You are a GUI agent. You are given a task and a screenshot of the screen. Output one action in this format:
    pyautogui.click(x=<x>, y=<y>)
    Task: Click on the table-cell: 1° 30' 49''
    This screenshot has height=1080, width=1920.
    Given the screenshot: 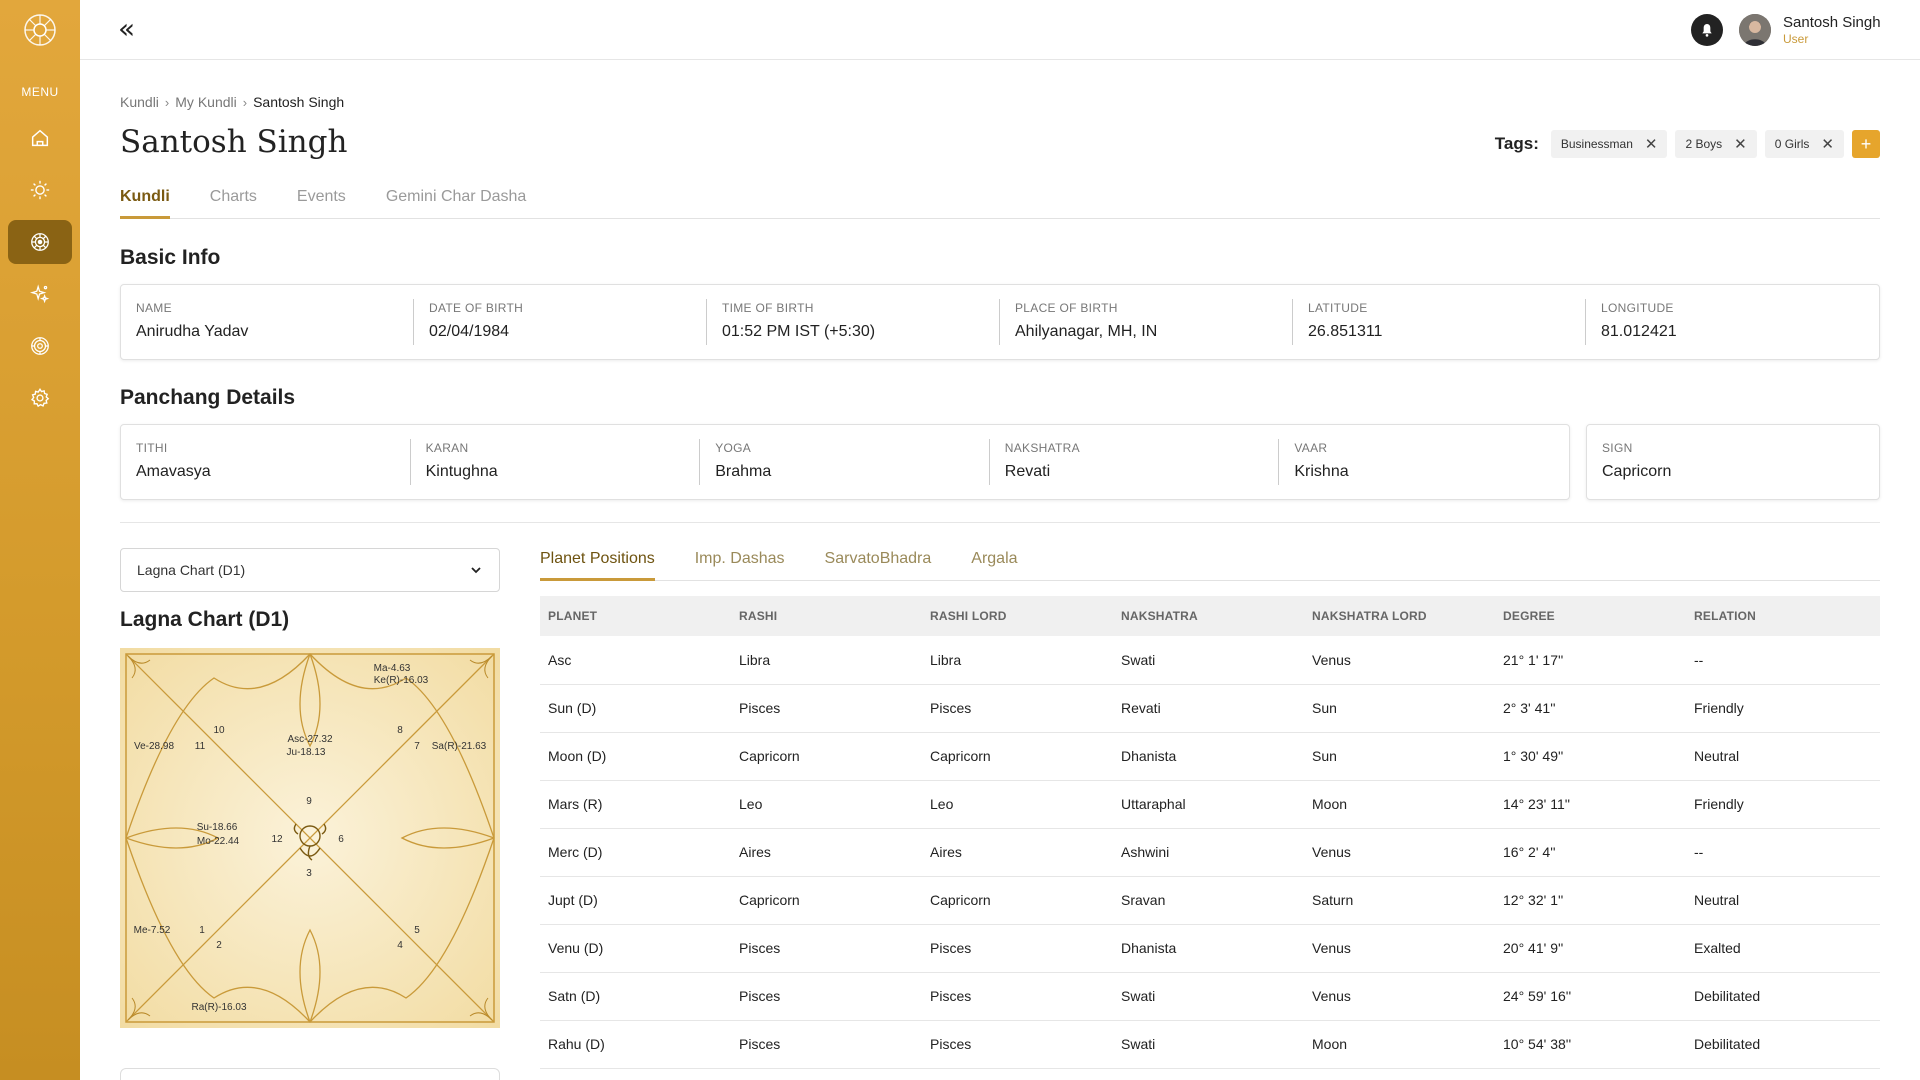 What is the action you would take?
    pyautogui.click(x=1590, y=756)
    